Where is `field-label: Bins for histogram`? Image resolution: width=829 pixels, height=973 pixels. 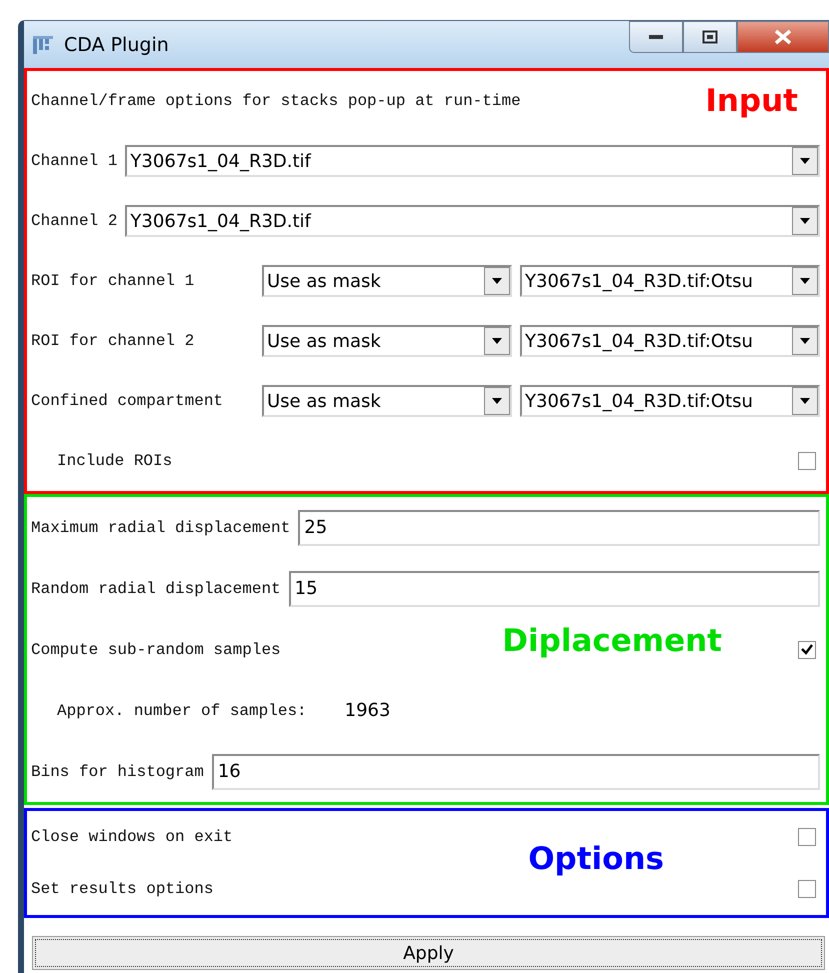
field-label: Bins for histogram is located at coordinates (117, 771).